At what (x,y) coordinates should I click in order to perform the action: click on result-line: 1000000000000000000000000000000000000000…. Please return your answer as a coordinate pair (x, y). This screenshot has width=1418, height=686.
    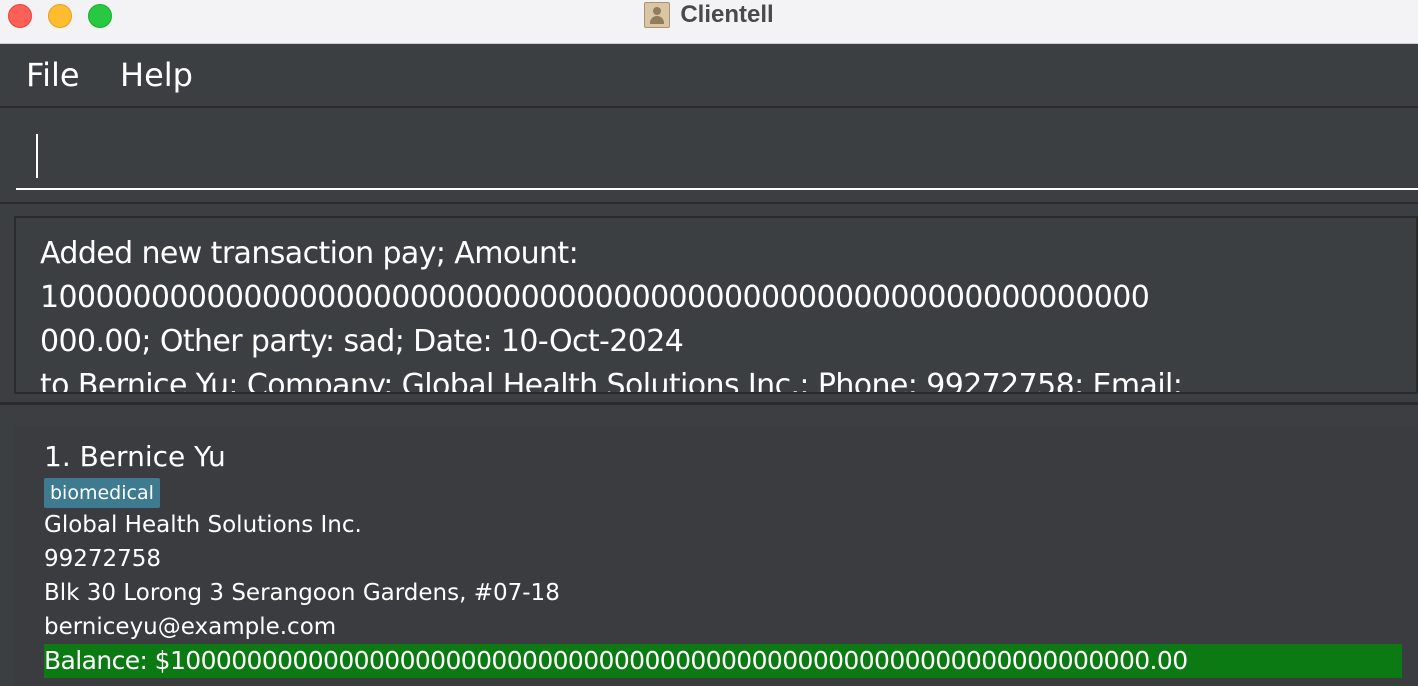
    Looking at the image, I should click on (595, 297).